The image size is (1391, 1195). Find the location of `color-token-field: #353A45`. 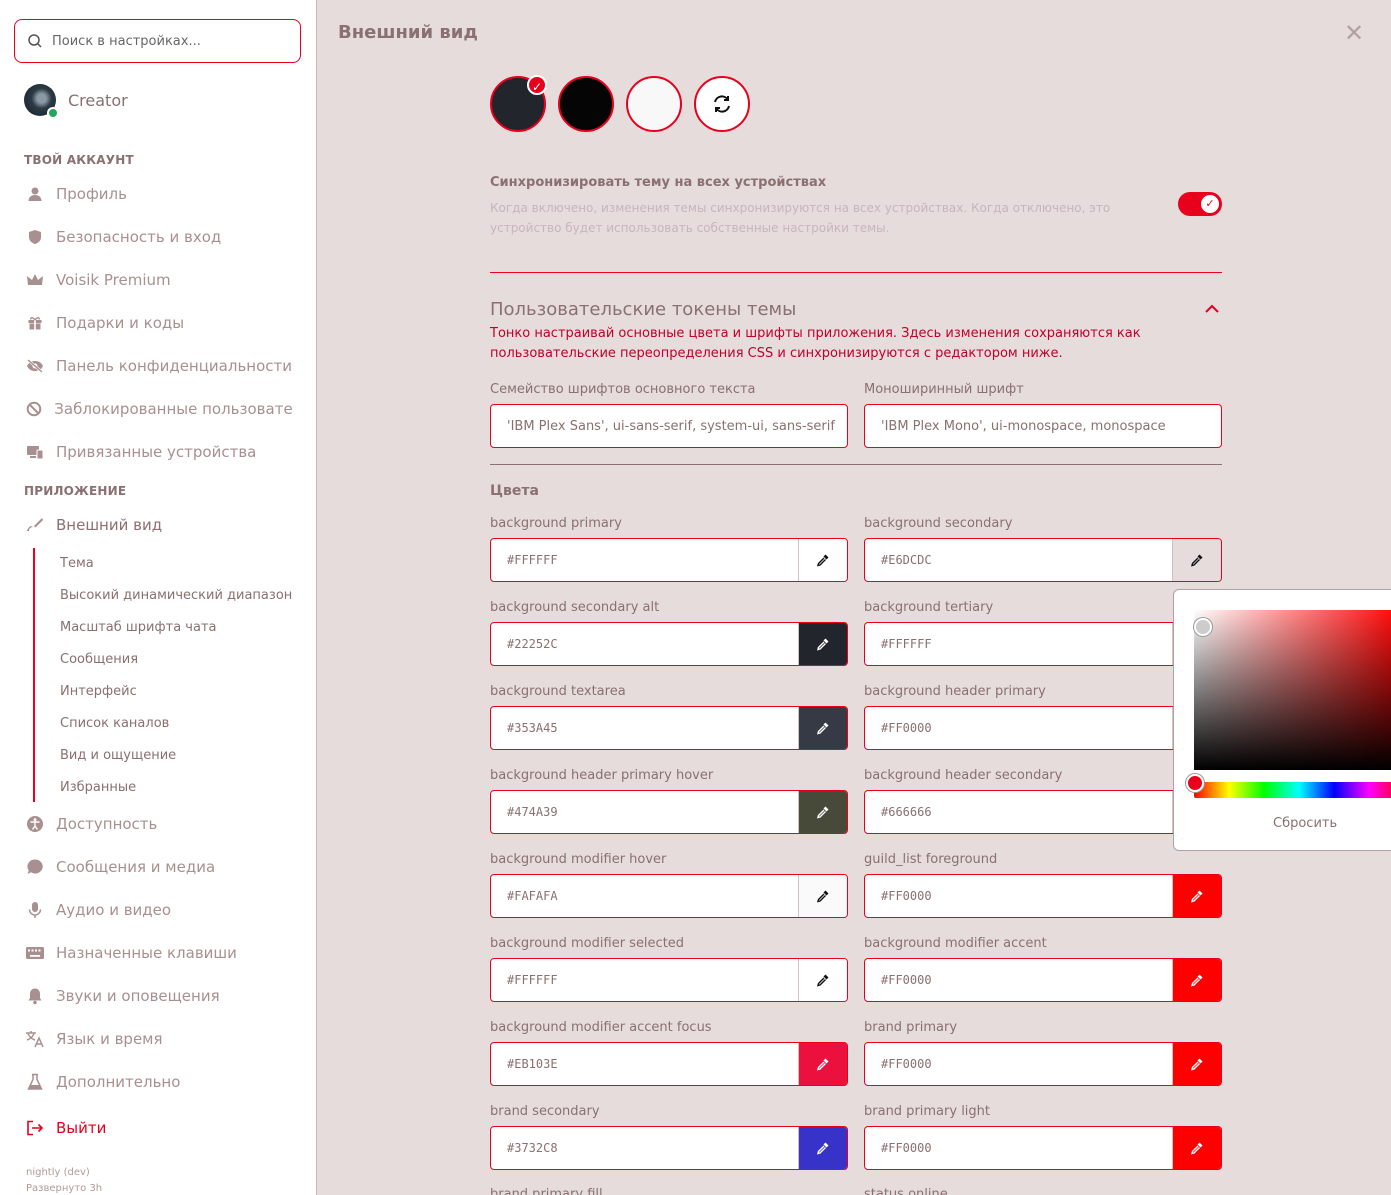

color-token-field: #353A45 is located at coordinates (669, 728).